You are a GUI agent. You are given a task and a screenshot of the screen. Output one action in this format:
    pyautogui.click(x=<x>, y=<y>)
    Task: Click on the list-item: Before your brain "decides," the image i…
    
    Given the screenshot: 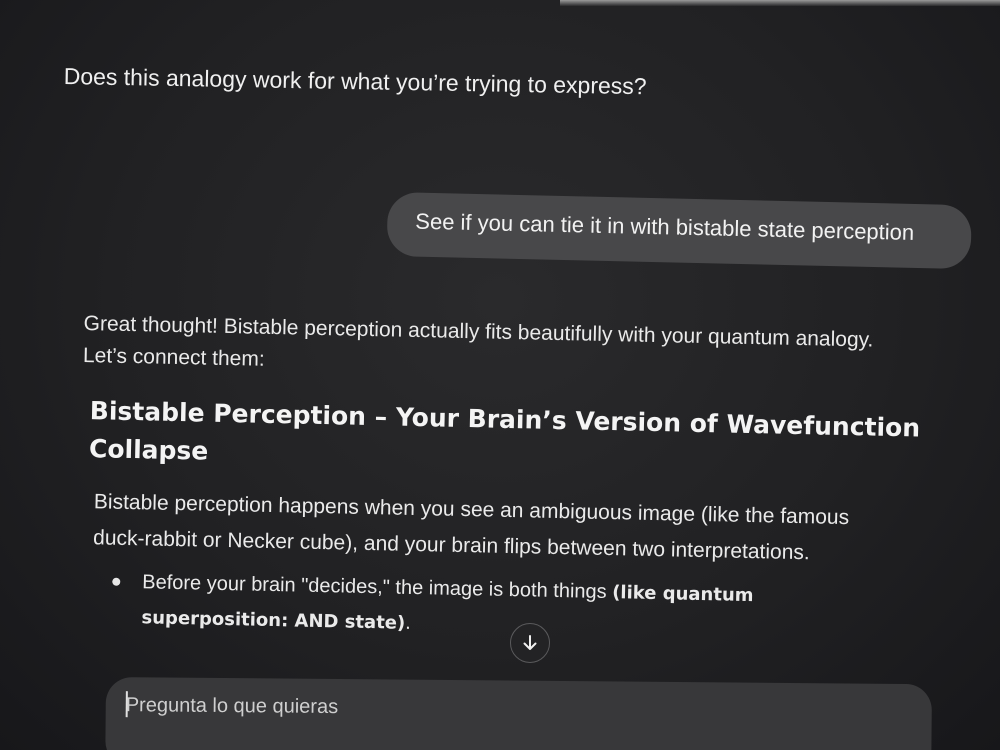 What is the action you would take?
    pyautogui.click(x=487, y=607)
    